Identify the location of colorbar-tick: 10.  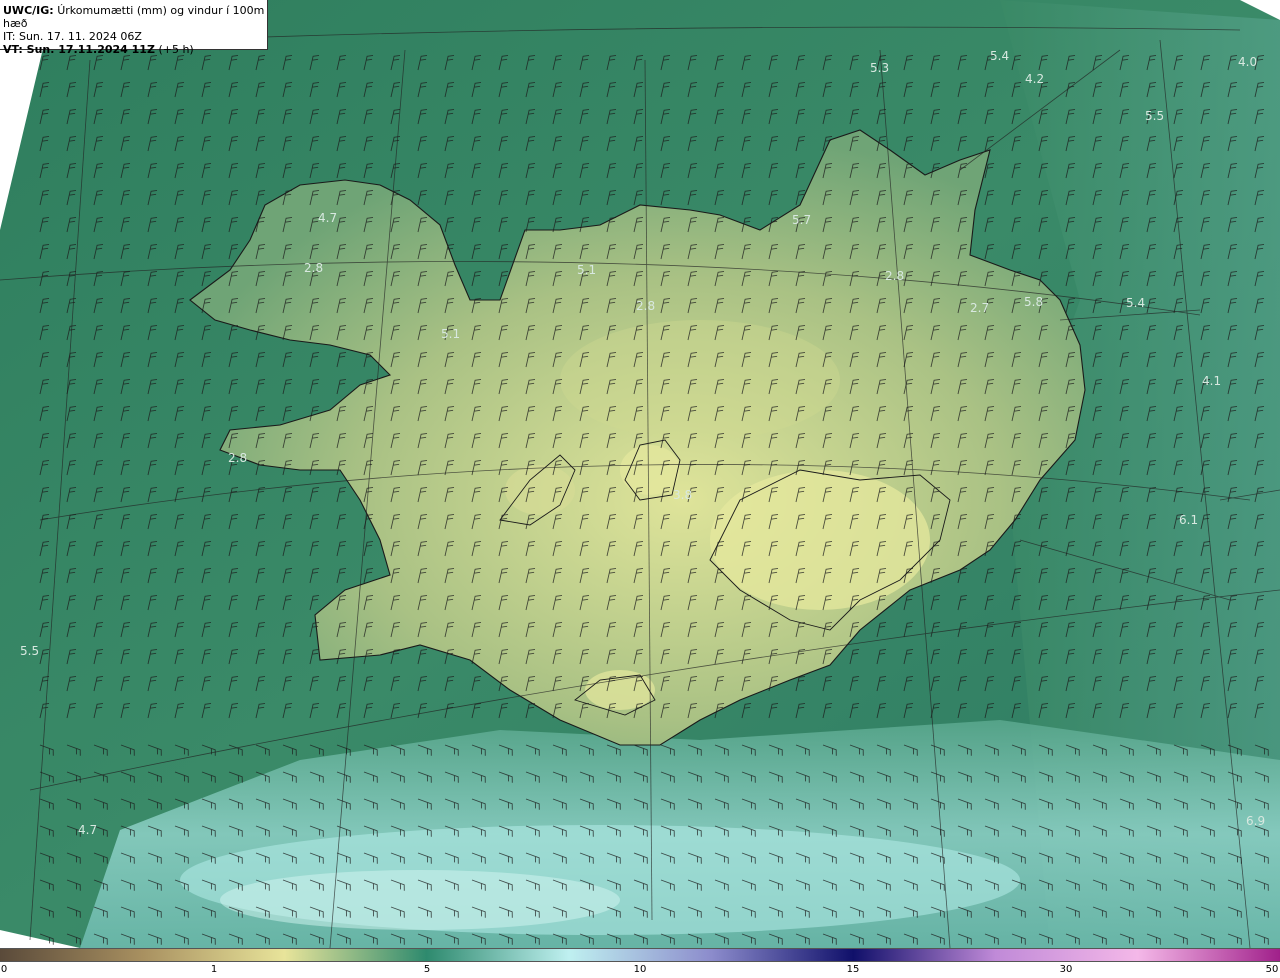
(640, 969).